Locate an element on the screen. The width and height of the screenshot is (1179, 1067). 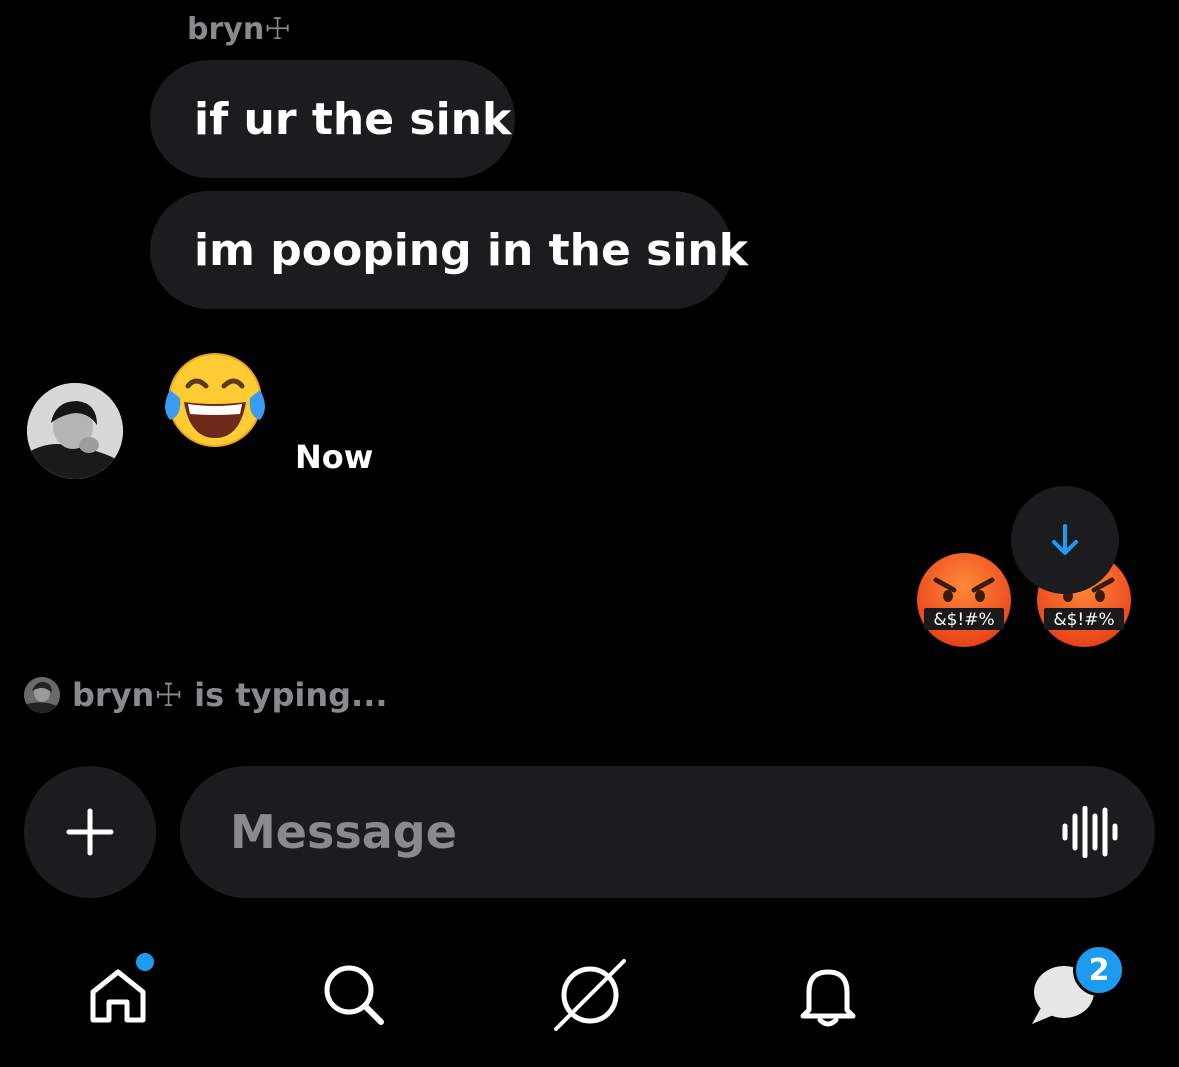
message-text: im pooping in the sink is located at coordinates (471, 250).